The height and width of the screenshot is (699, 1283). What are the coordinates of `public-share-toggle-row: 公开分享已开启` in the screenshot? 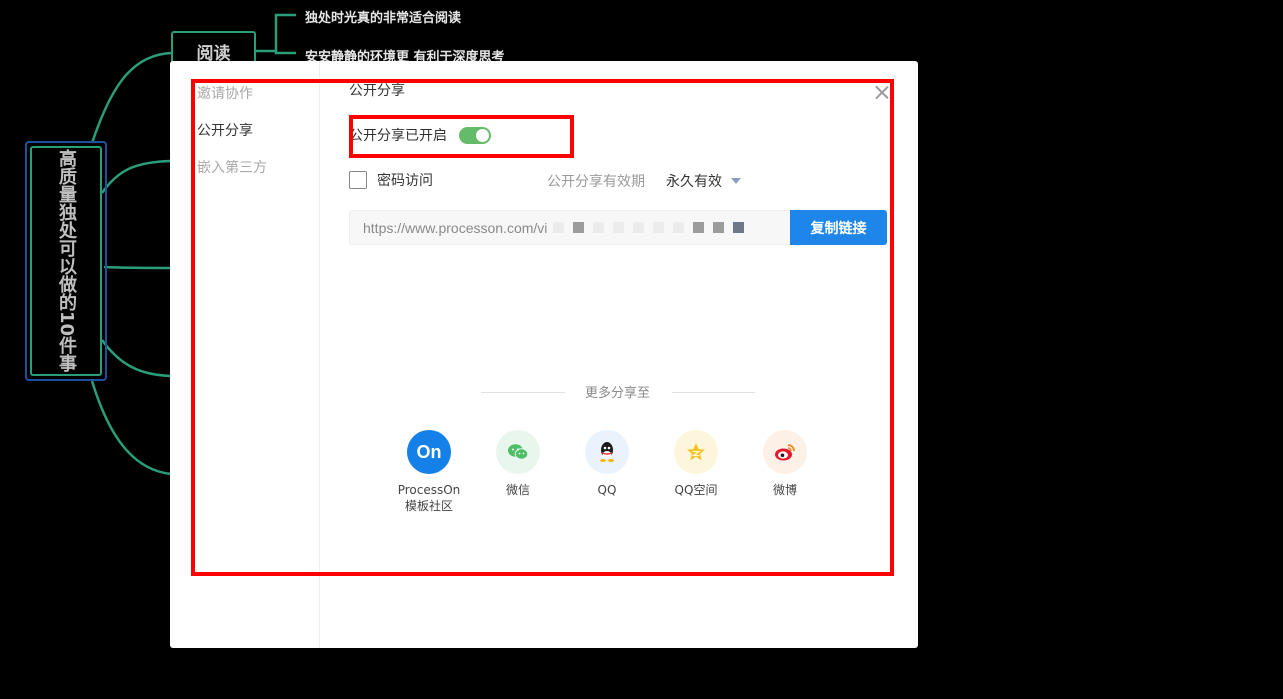 It's located at (420, 135).